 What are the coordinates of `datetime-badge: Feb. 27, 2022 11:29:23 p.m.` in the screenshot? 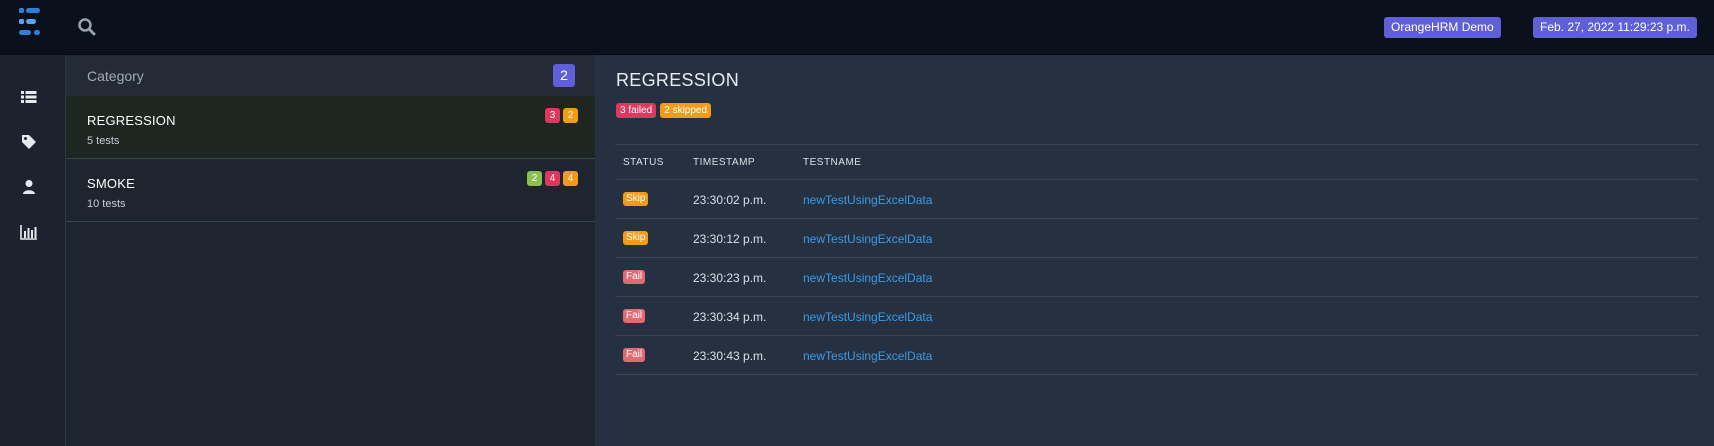 It's located at (1615, 27).